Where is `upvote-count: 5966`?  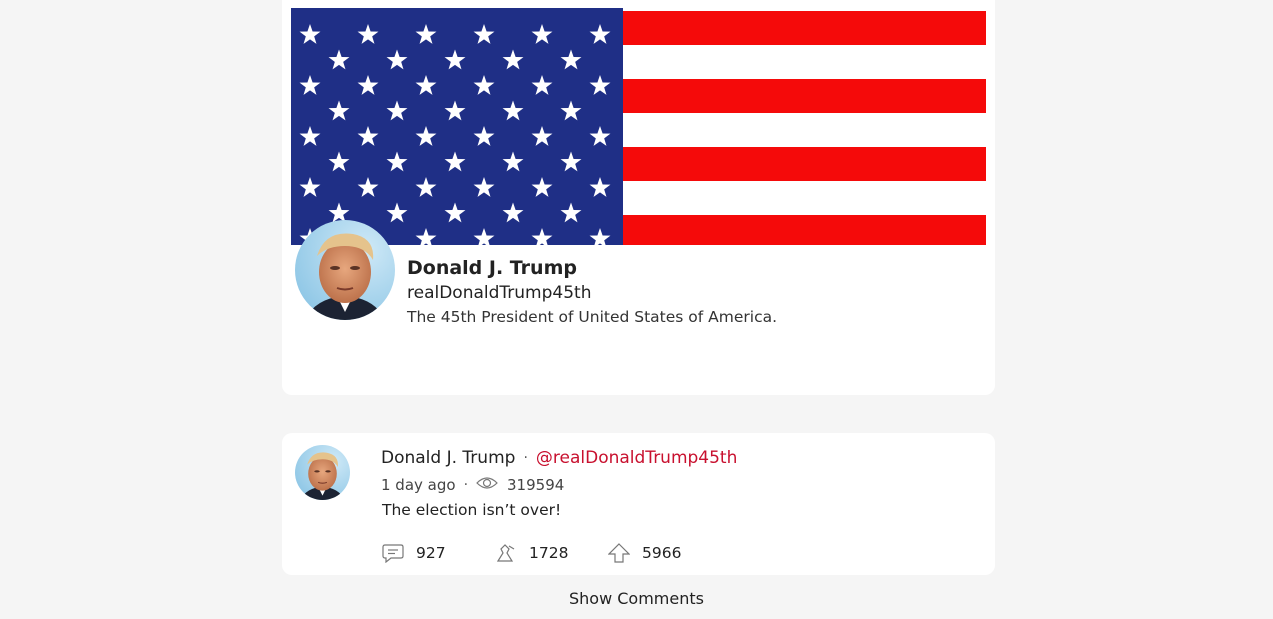 upvote-count: 5966 is located at coordinates (662, 553).